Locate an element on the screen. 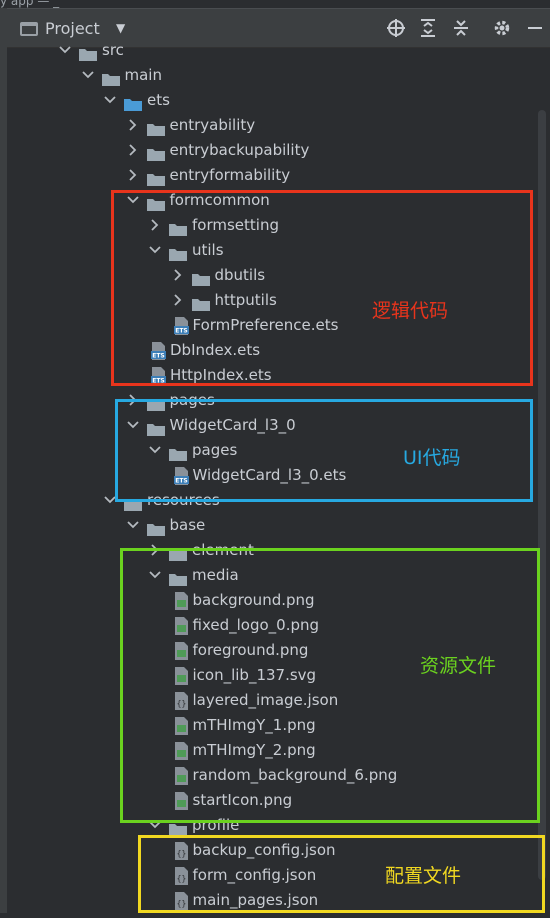  logic-code-annotation: 逻辑代码 is located at coordinates (410, 311).